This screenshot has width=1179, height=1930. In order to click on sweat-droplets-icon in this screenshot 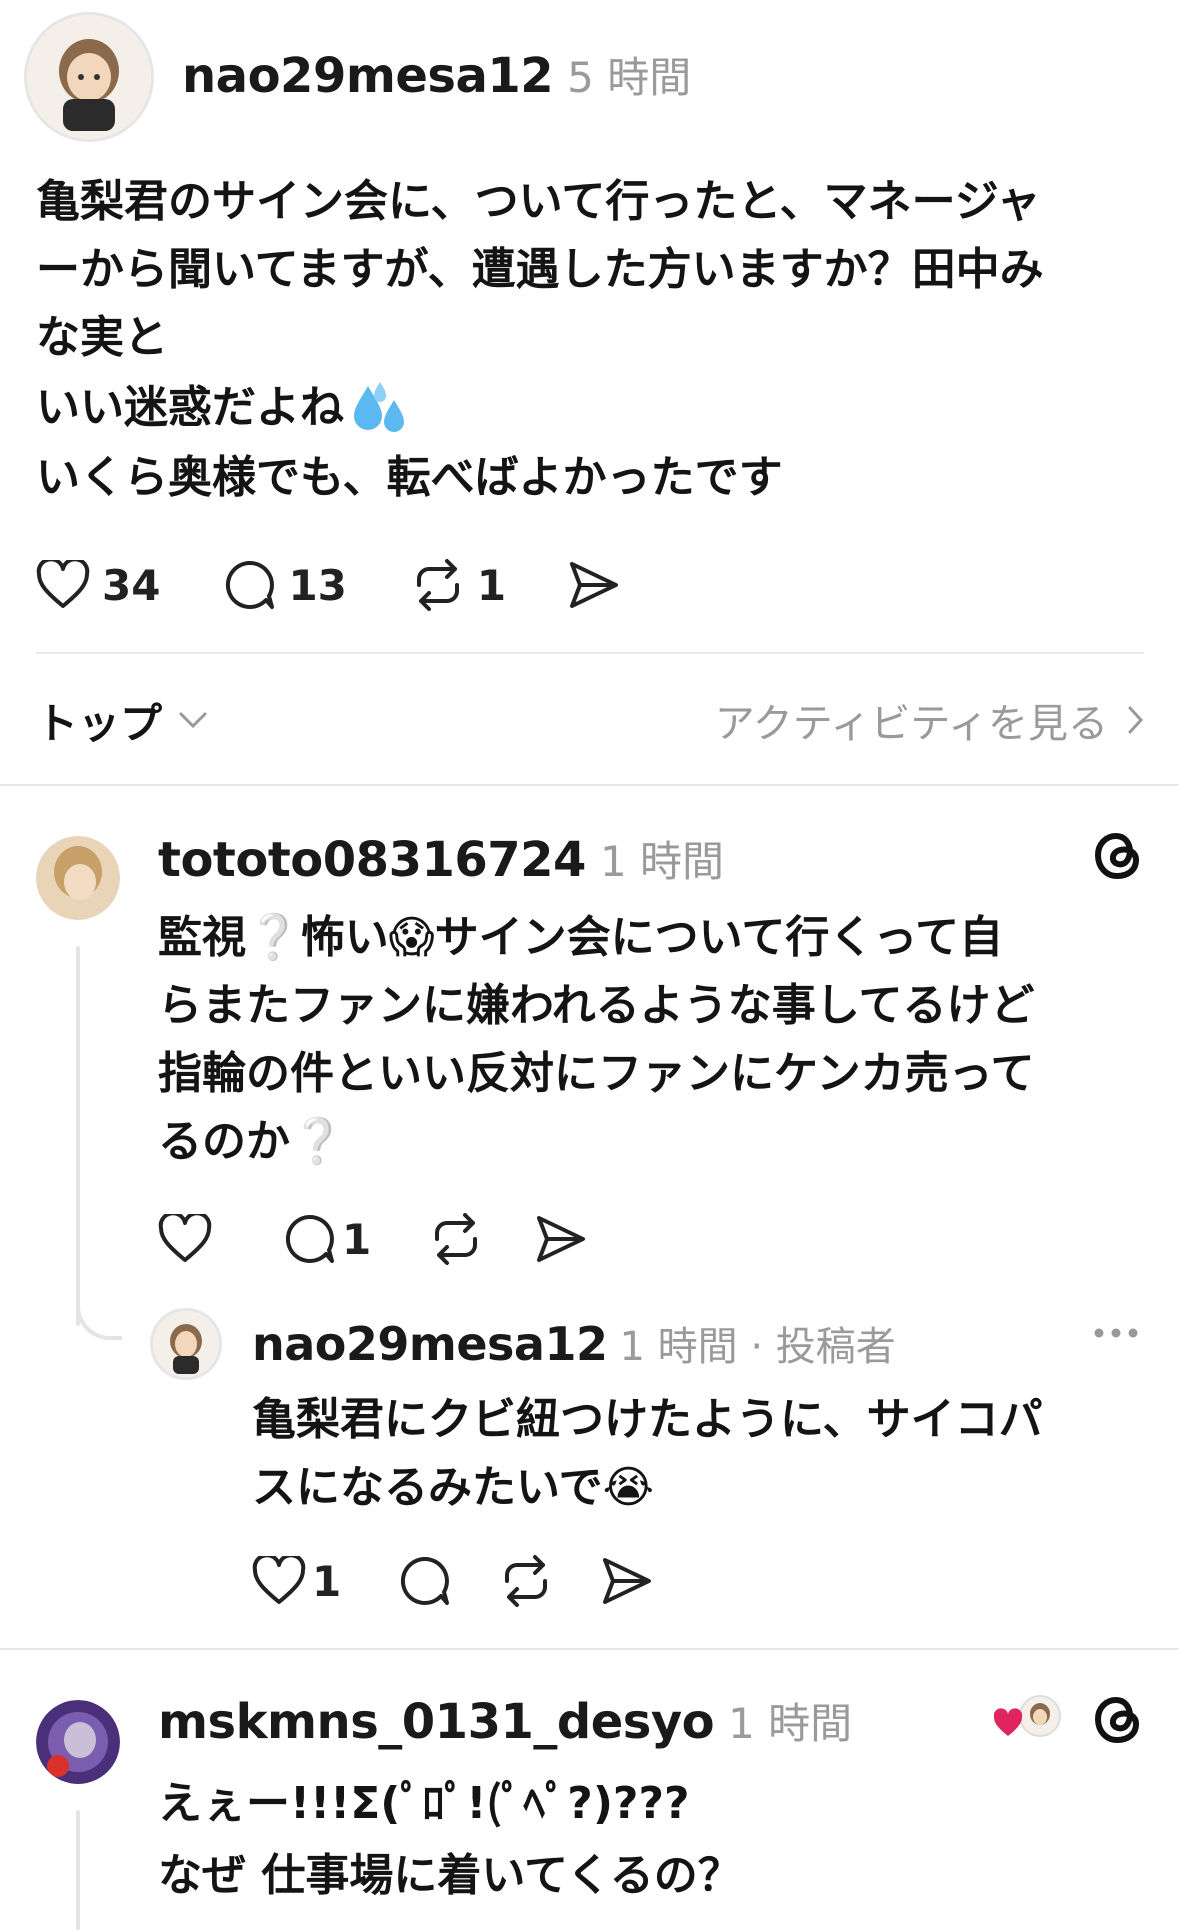, I will do `click(380, 408)`.